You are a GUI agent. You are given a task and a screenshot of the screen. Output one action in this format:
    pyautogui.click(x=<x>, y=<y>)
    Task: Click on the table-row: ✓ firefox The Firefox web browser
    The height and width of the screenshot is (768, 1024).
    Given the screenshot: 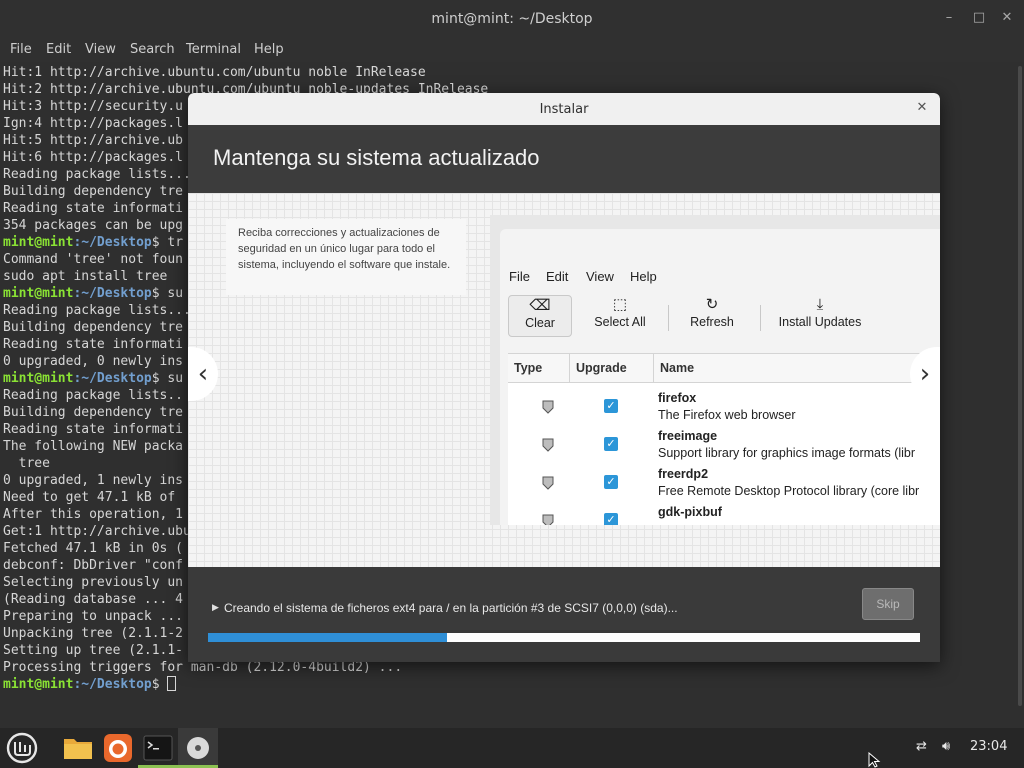 What is the action you would take?
    pyautogui.click(x=724, y=406)
    